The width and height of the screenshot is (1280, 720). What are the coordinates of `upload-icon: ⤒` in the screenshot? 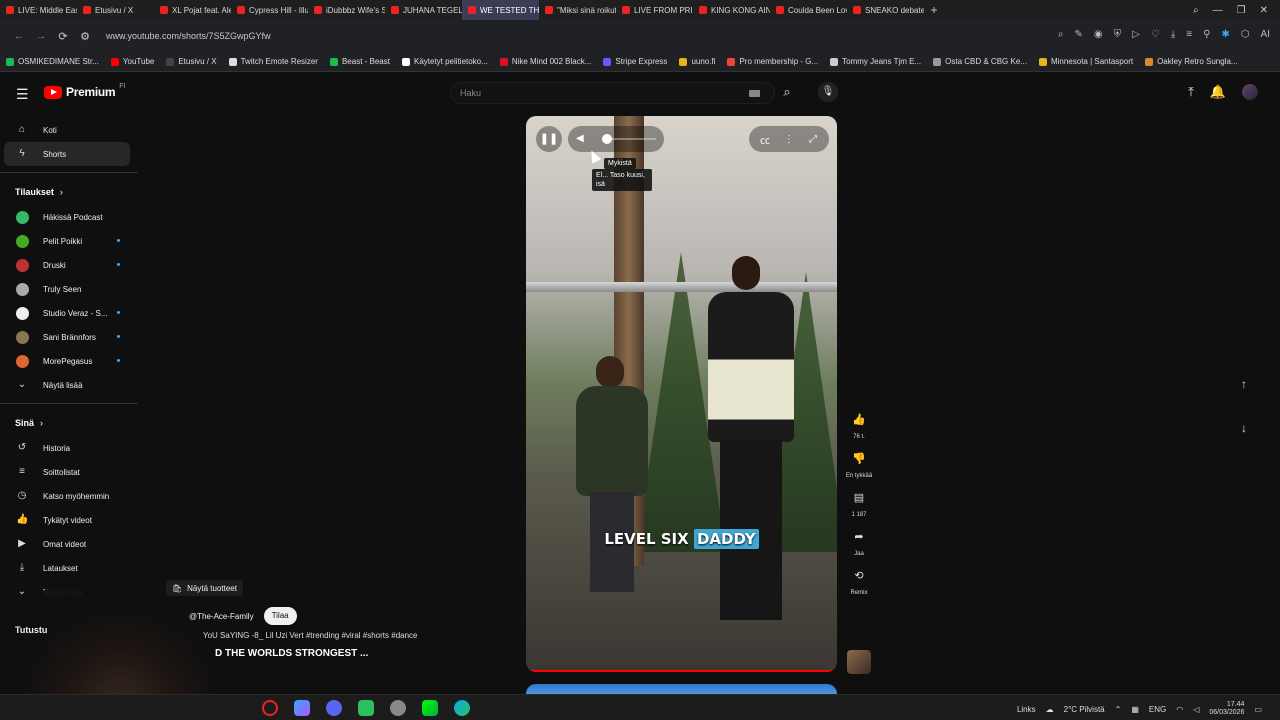 It's located at (1191, 92).